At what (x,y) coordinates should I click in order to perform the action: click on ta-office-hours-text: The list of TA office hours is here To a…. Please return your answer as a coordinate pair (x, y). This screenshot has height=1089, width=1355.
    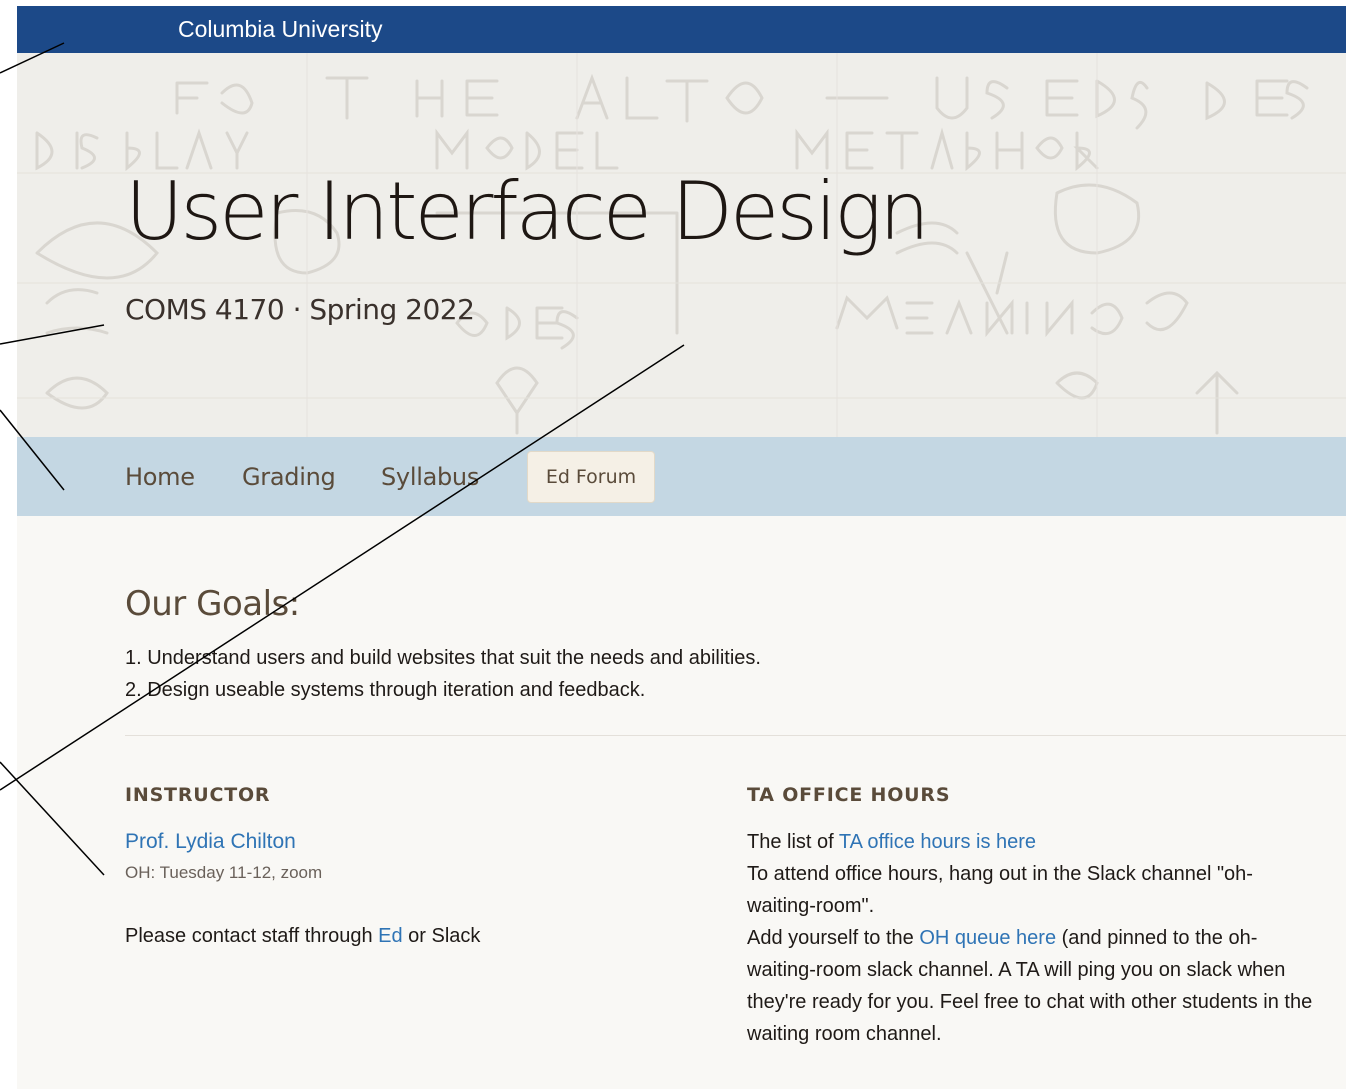
    Looking at the image, I should click on (1032, 938).